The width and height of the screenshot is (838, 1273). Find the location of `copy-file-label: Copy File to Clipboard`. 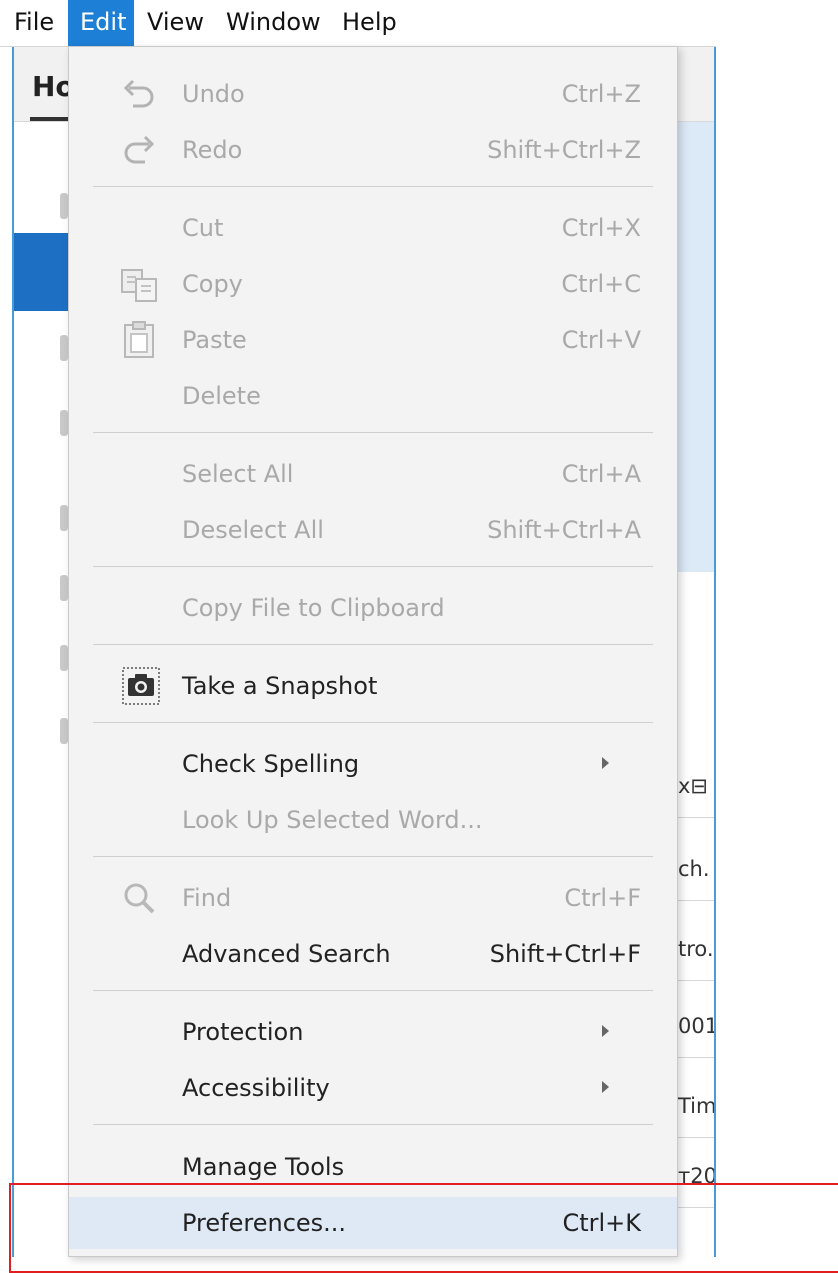

copy-file-label: Copy File to Clipboard is located at coordinates (313, 608).